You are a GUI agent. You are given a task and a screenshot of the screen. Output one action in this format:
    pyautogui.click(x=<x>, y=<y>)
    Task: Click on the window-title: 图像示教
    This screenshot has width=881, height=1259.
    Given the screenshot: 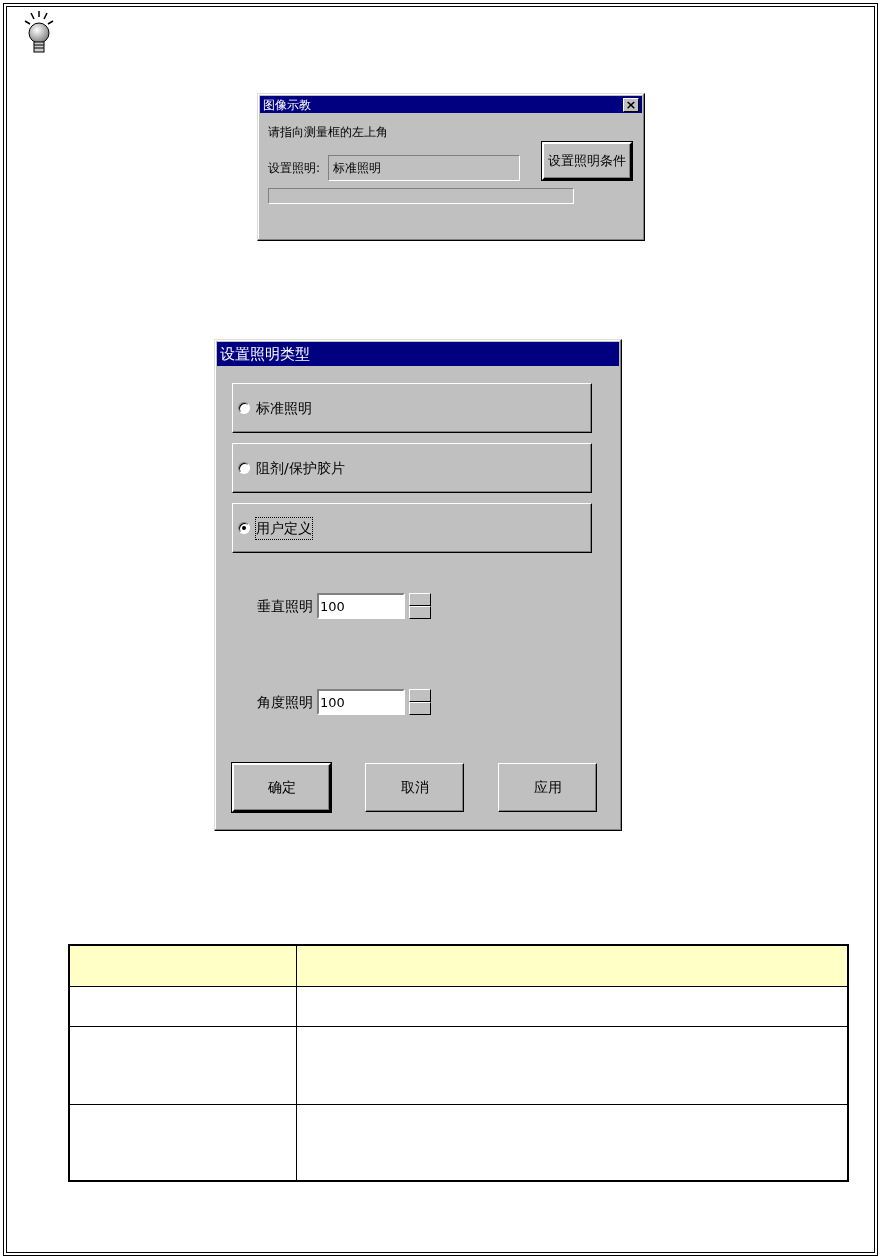 What is the action you would take?
    pyautogui.click(x=287, y=105)
    